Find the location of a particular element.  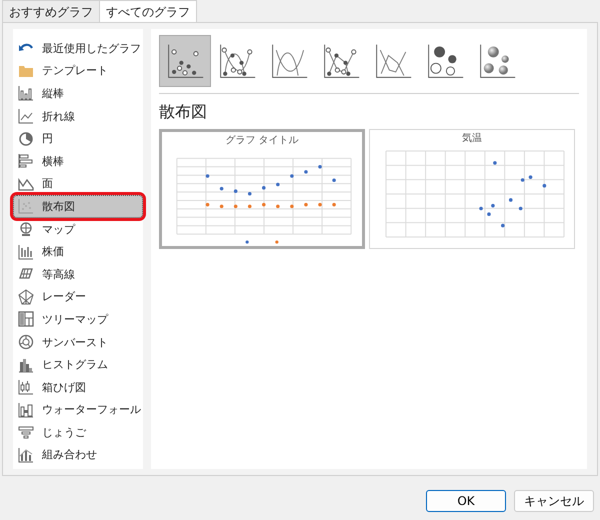

chart-type-item: じょうご is located at coordinates (78, 432).